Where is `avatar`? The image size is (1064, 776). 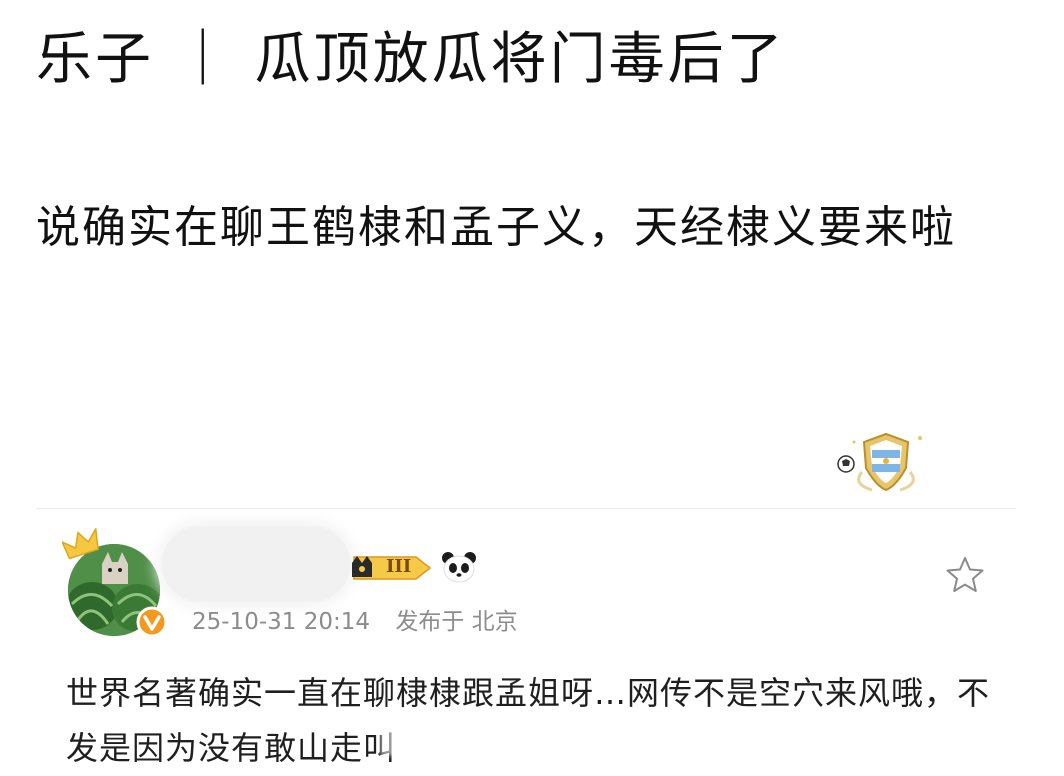 avatar is located at coordinates (118, 584).